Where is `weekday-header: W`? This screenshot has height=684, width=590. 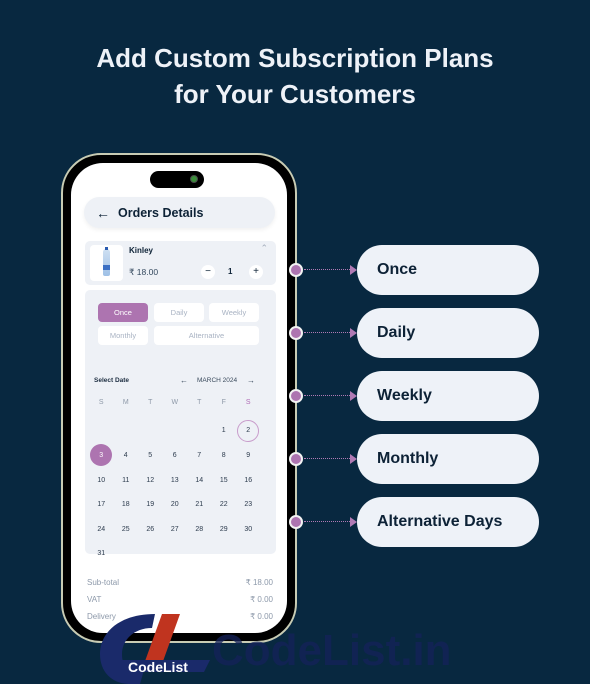
weekday-header: W is located at coordinates (175, 402).